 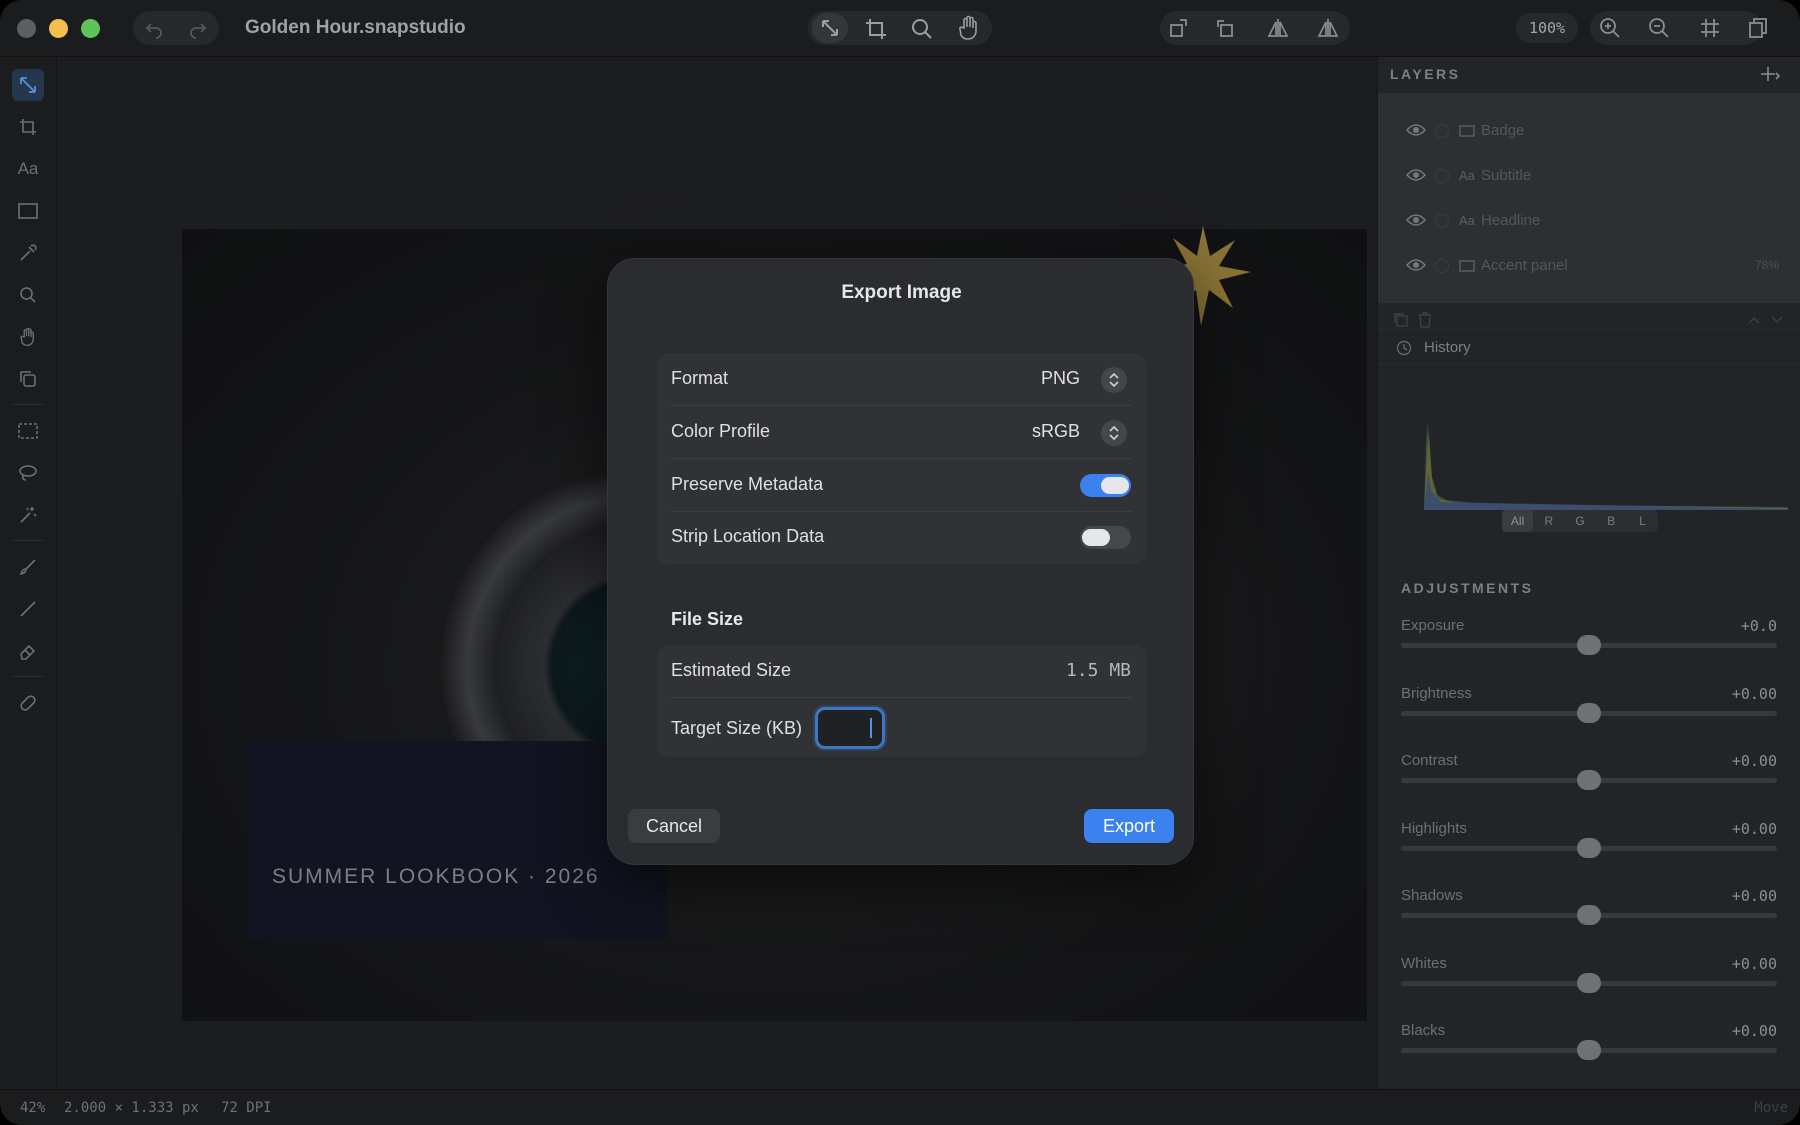 I want to click on preserve-metadata-row: Preserve Metadata, so click(x=901, y=485).